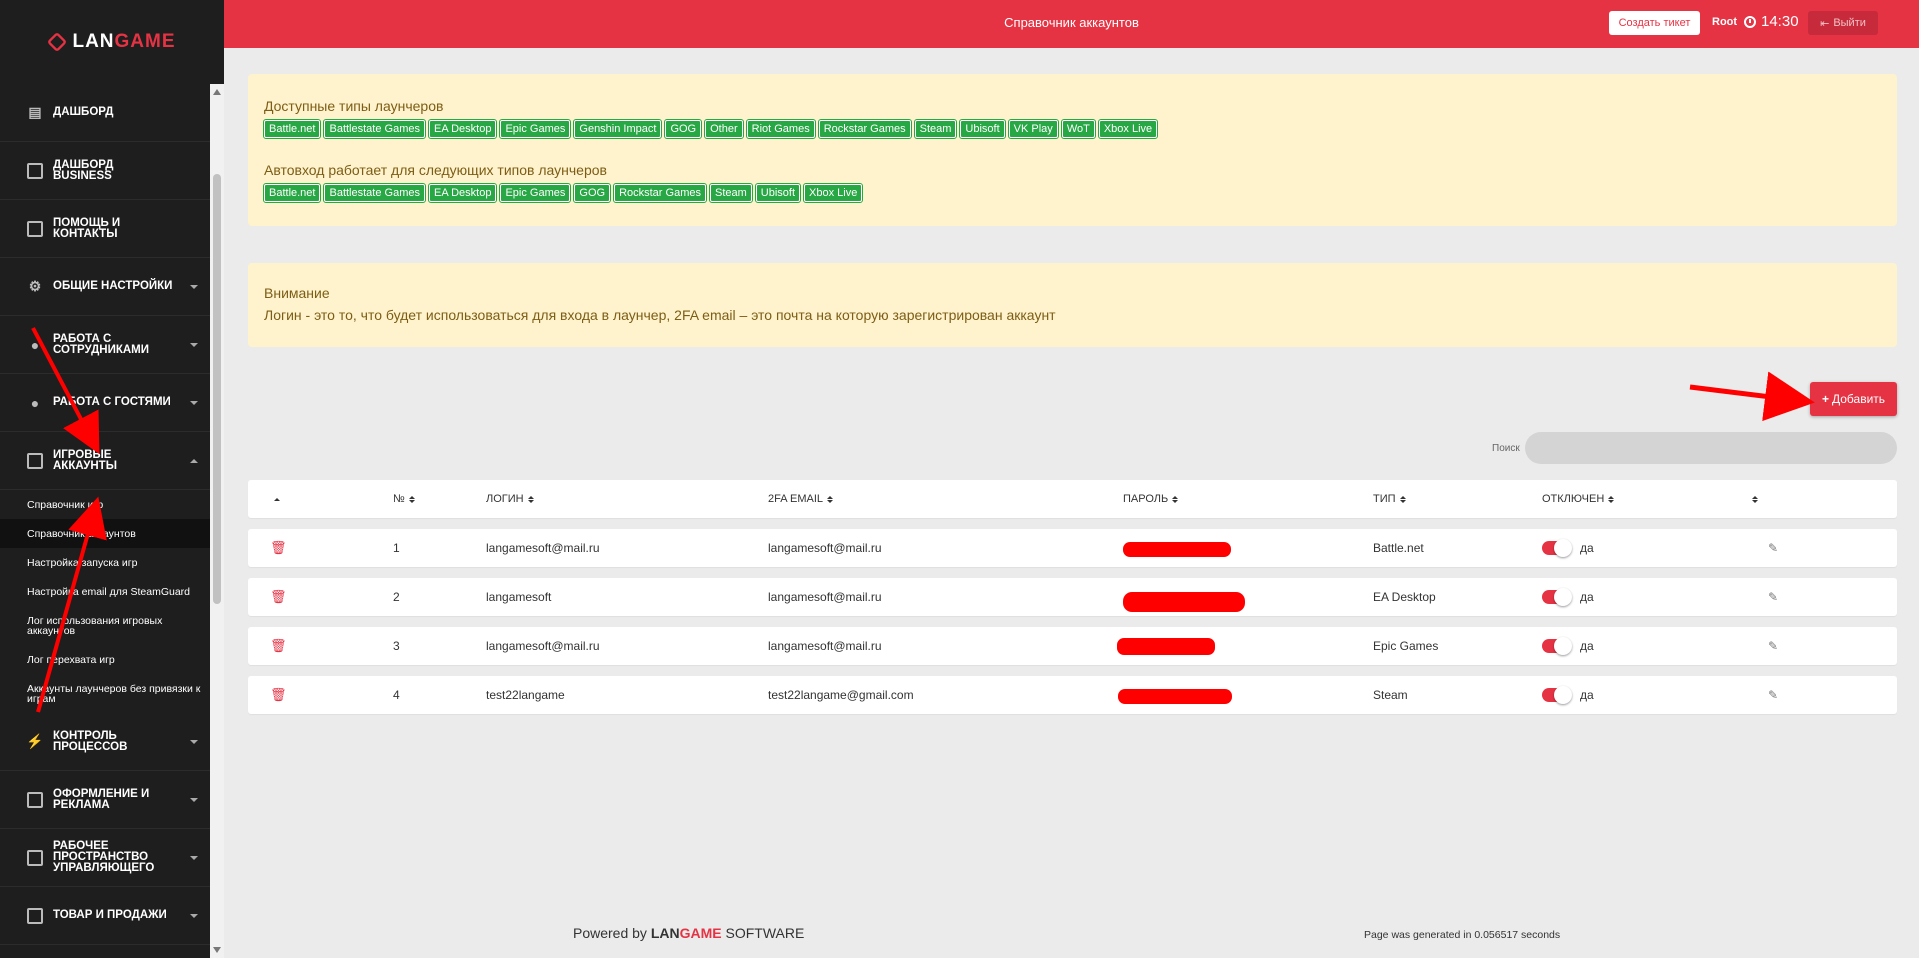  I want to click on sidebar-item-label: Работа с гостями, so click(112, 402).